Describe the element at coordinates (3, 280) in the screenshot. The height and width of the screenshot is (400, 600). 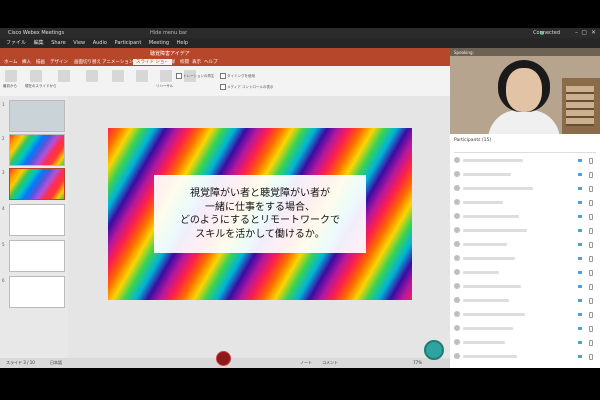
I see `thumb-number-6: 6` at that location.